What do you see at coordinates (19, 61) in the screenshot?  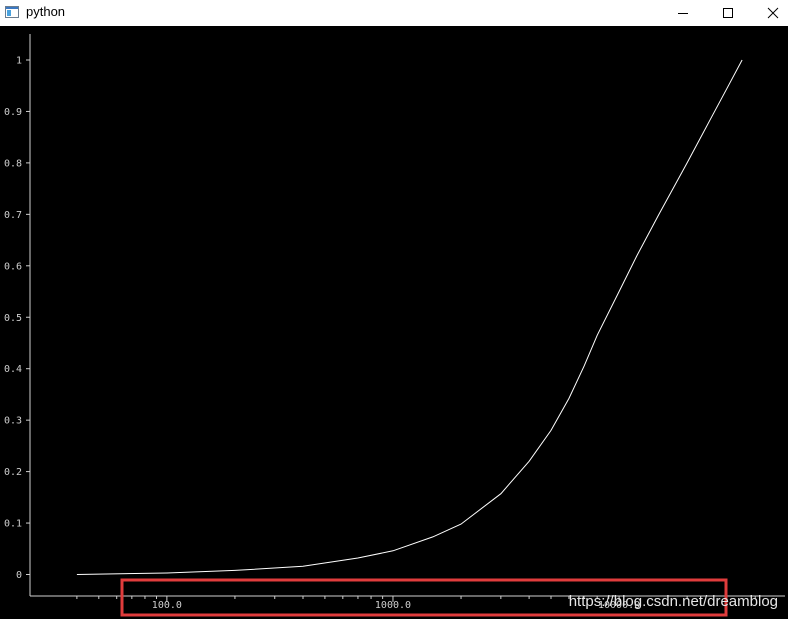 I see `y-tick-label: 1` at bounding box center [19, 61].